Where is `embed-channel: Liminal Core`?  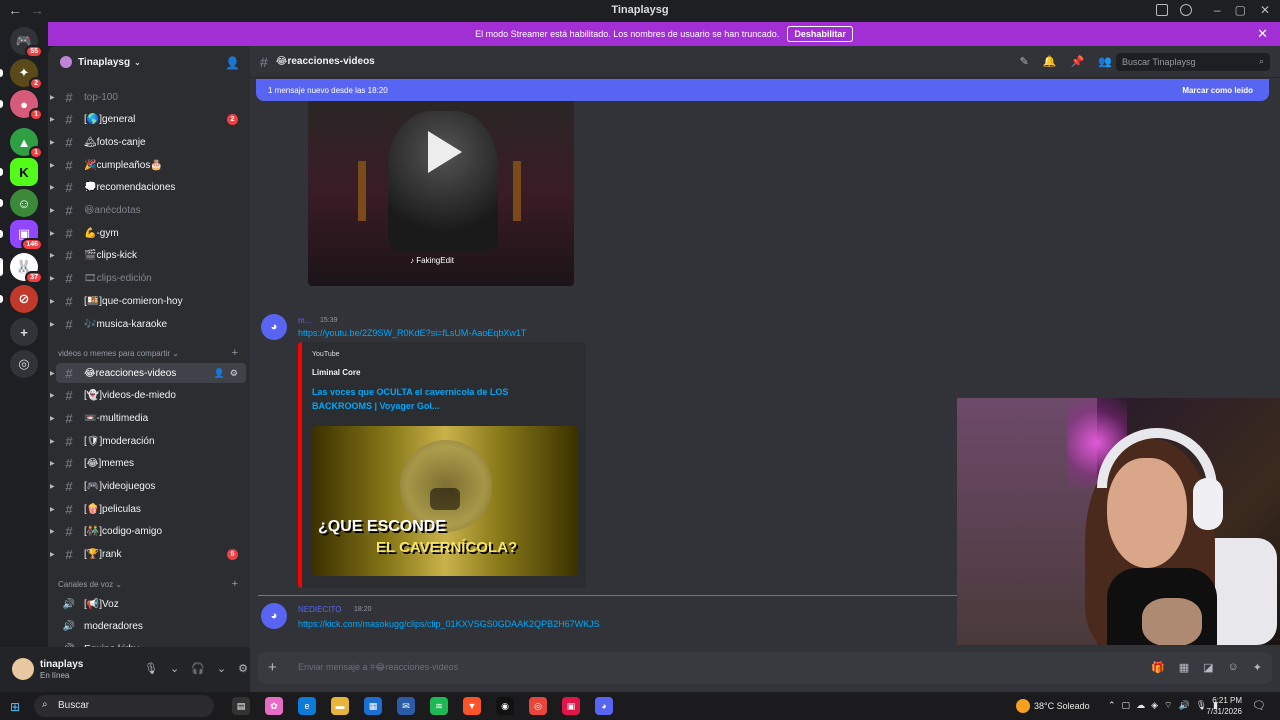 embed-channel: Liminal Core is located at coordinates (336, 372).